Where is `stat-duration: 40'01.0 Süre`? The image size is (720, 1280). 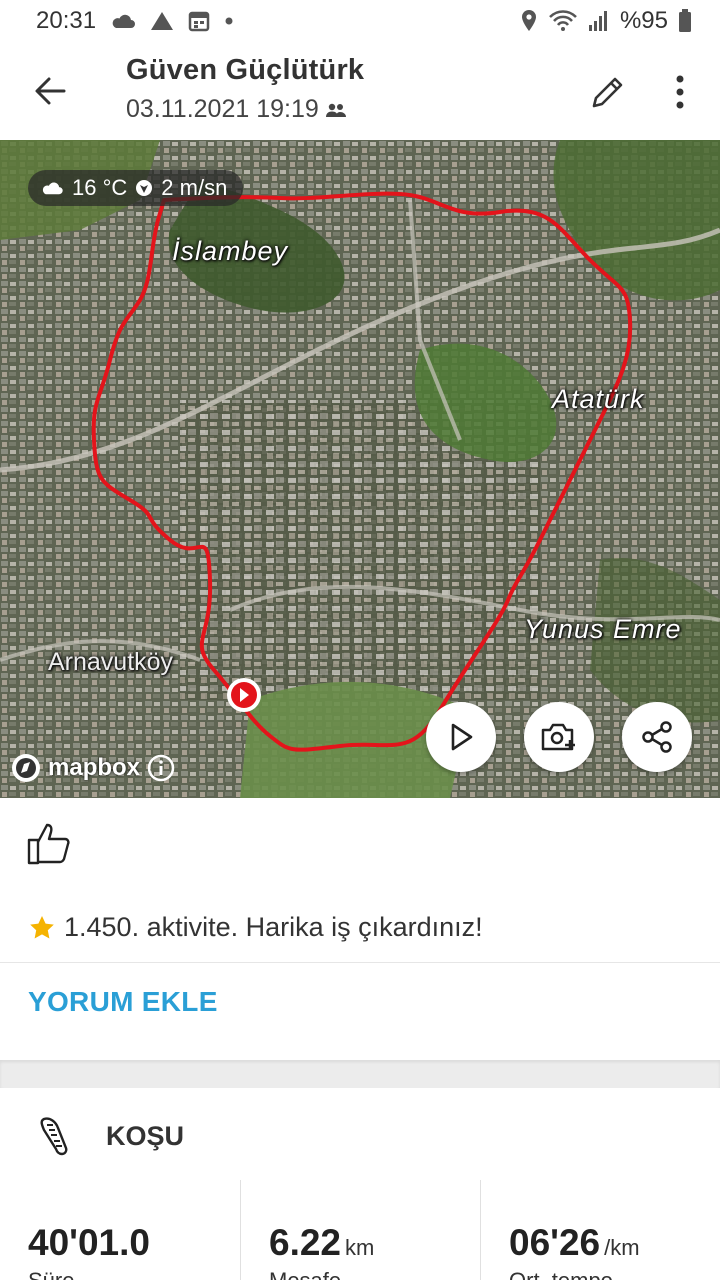
stat-duration: 40'01.0 Süre is located at coordinates (120, 1230).